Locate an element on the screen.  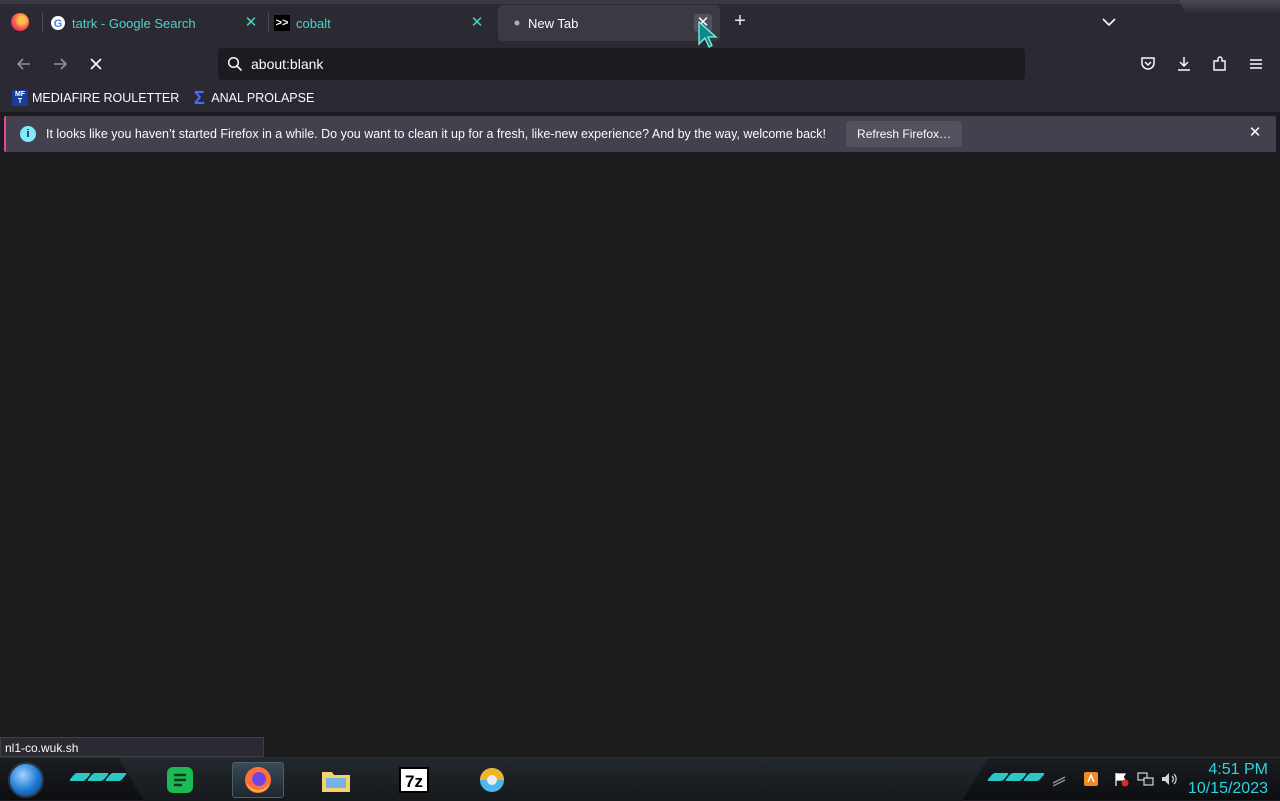
taskbar-notes-app is located at coordinates (180, 780).